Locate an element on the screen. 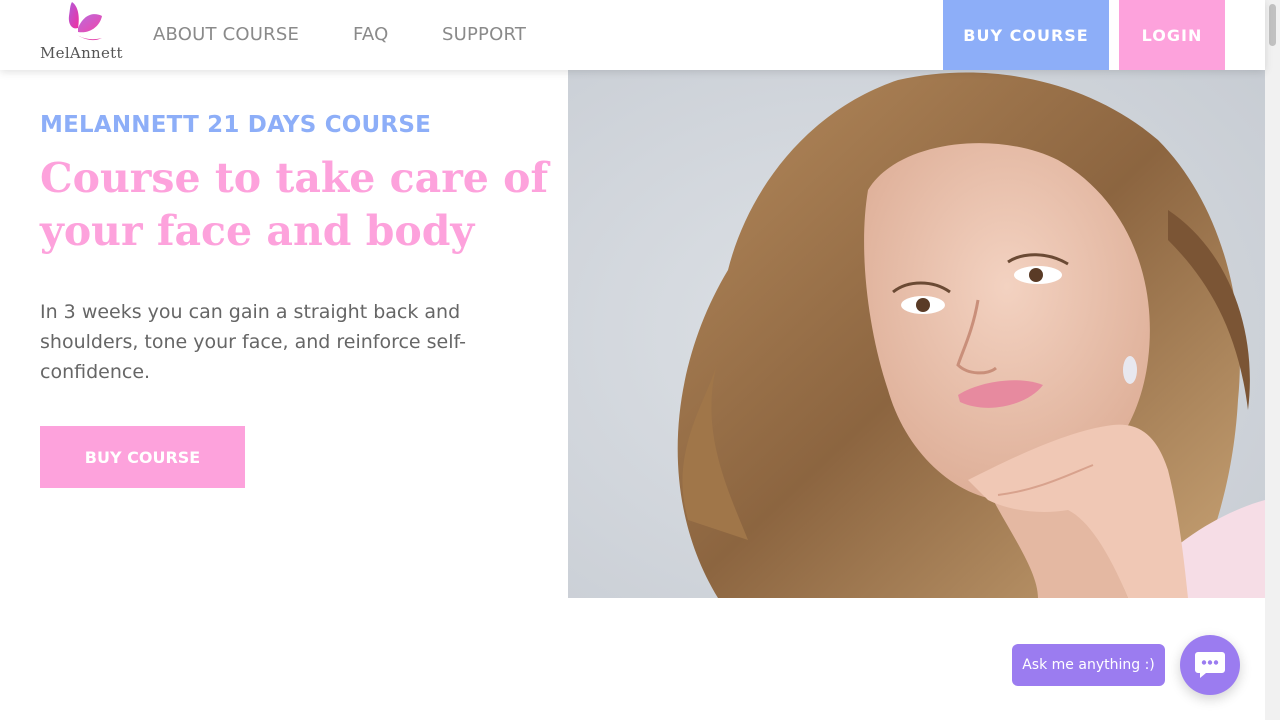 The height and width of the screenshot is (720, 1280). course-eyebrow: MELANNETT 21 DAYS COURSE is located at coordinates (236, 125).